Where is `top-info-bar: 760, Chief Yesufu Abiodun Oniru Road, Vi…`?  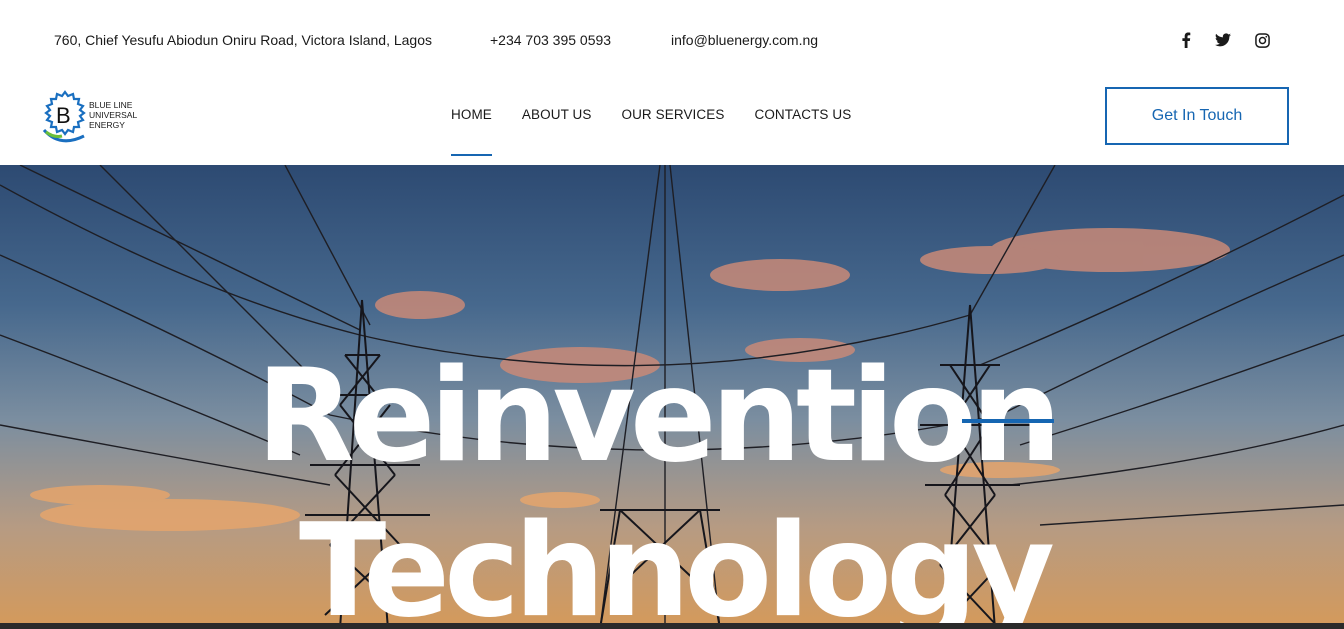 top-info-bar: 760, Chief Yesufu Abiodun Oniru Road, Vi… is located at coordinates (672, 40).